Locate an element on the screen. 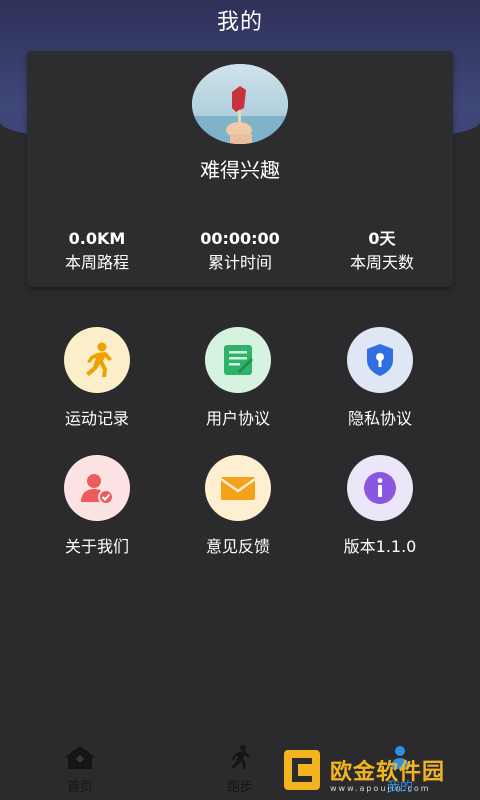  watermark-text: 欧金软件园 is located at coordinates (388, 772).